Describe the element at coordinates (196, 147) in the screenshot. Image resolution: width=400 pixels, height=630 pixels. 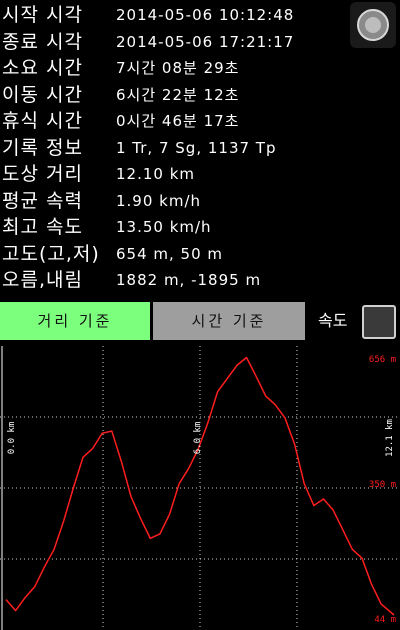
I see `stat-value: 1 Tr, 7 Sg, 1137 Tp` at that location.